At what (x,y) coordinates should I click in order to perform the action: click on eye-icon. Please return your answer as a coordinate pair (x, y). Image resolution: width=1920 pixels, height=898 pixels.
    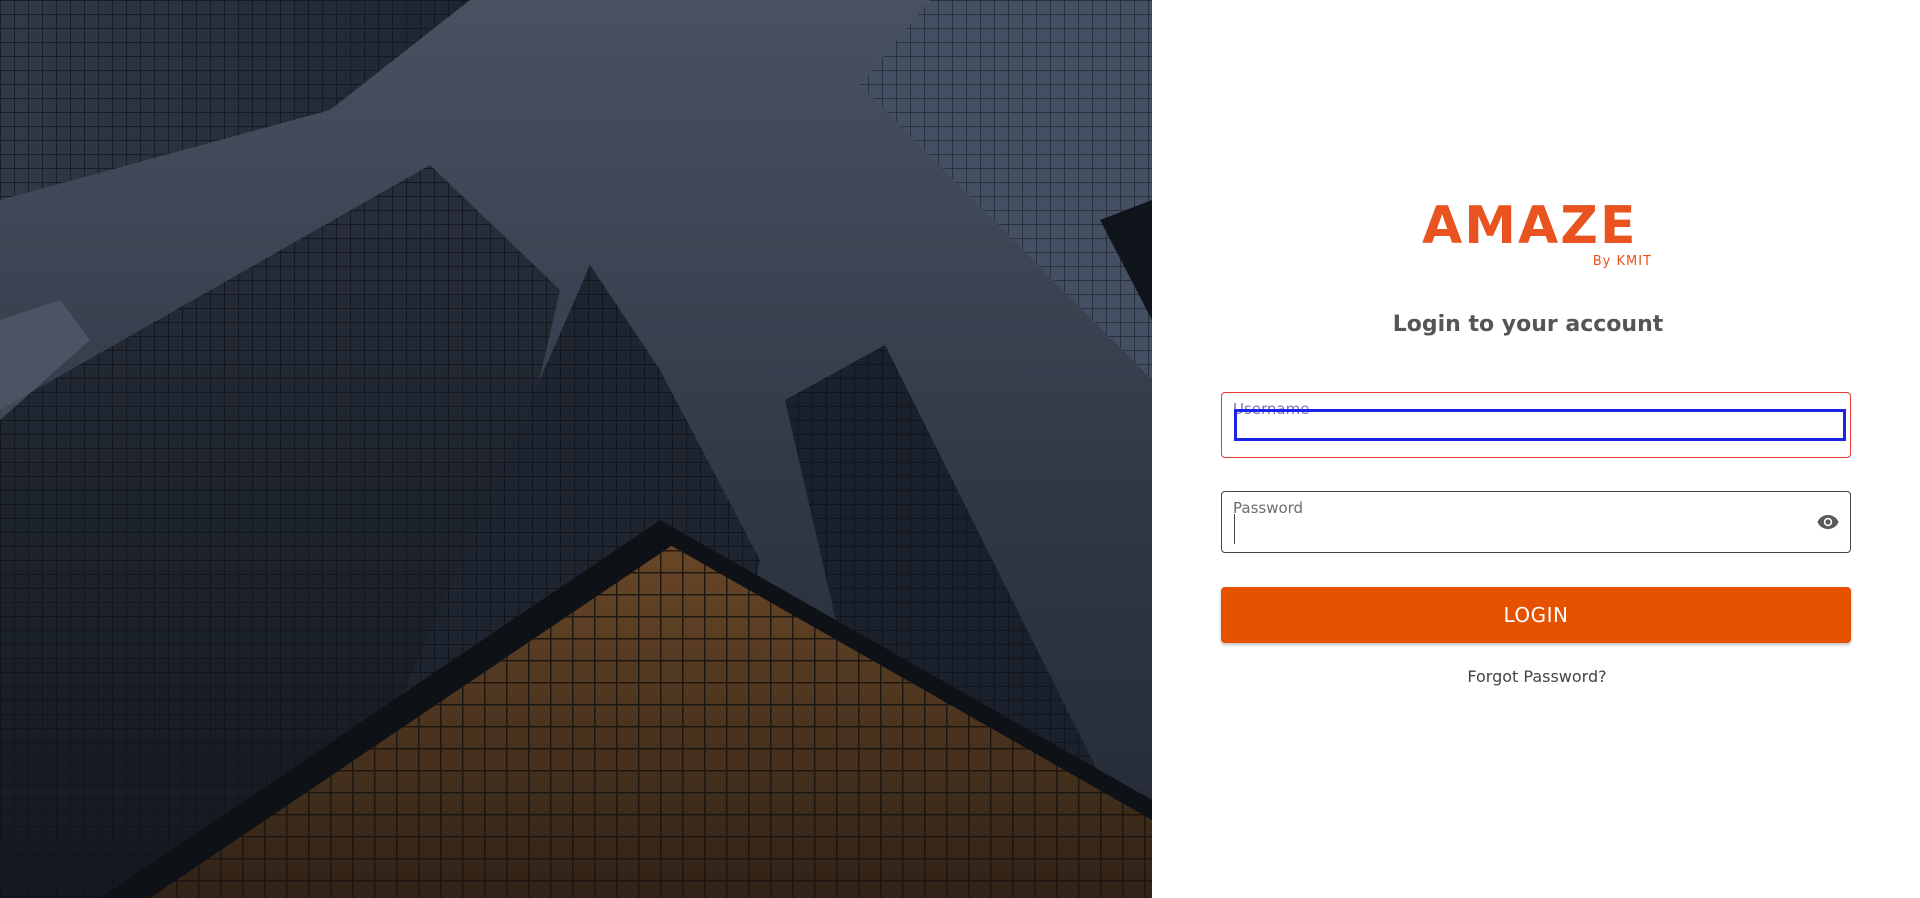
    Looking at the image, I should click on (1828, 522).